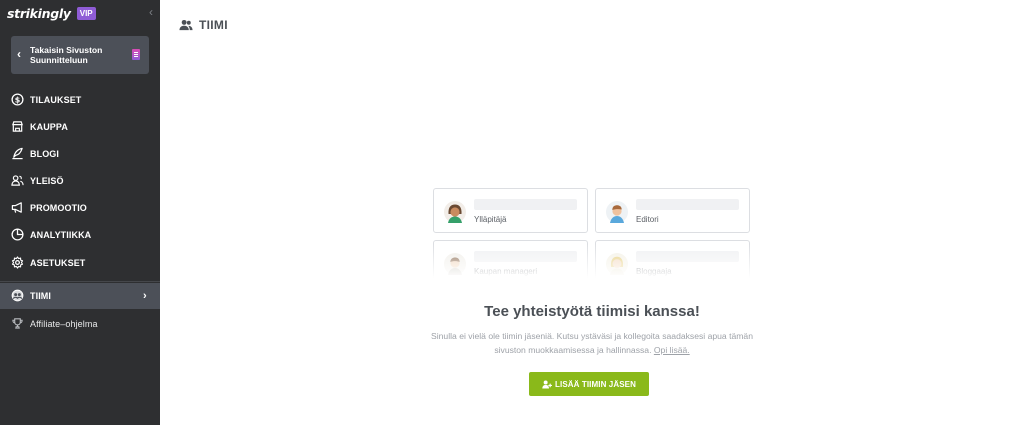 This screenshot has width=1014, height=425. What do you see at coordinates (17, 207) in the screenshot?
I see `megaphone-icon` at bounding box center [17, 207].